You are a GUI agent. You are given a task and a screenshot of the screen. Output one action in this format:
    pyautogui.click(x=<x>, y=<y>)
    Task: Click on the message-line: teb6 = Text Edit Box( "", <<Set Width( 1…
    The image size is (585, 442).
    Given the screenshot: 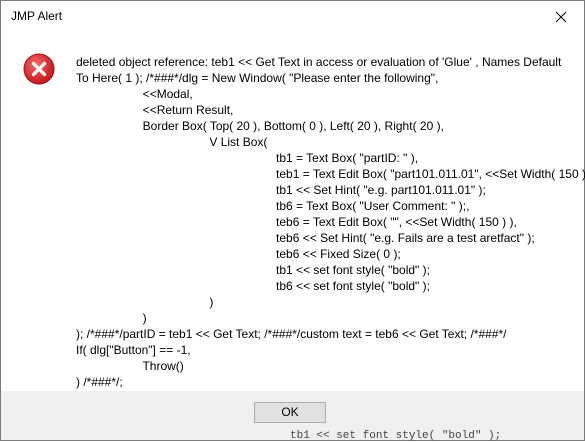 What is the action you would take?
    pyautogui.click(x=296, y=222)
    